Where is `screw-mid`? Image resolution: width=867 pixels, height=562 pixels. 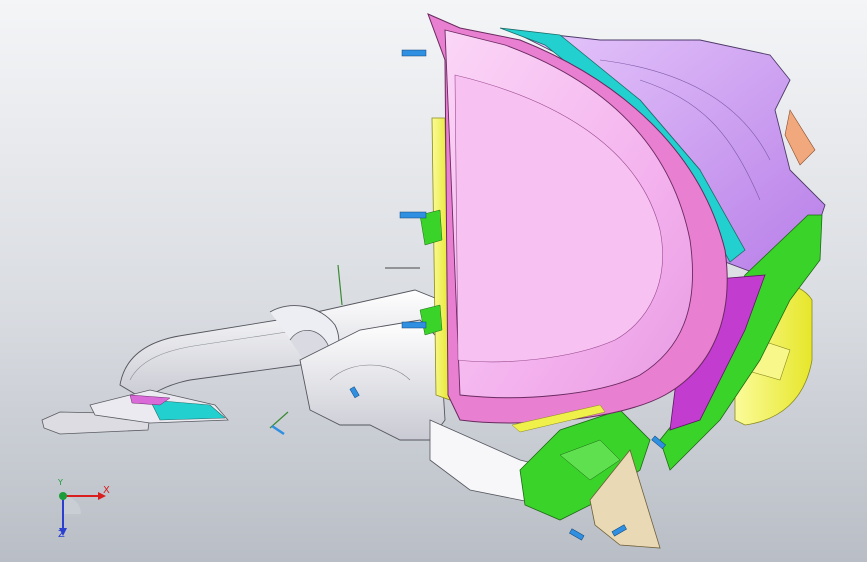
screw-mid is located at coordinates (413, 215).